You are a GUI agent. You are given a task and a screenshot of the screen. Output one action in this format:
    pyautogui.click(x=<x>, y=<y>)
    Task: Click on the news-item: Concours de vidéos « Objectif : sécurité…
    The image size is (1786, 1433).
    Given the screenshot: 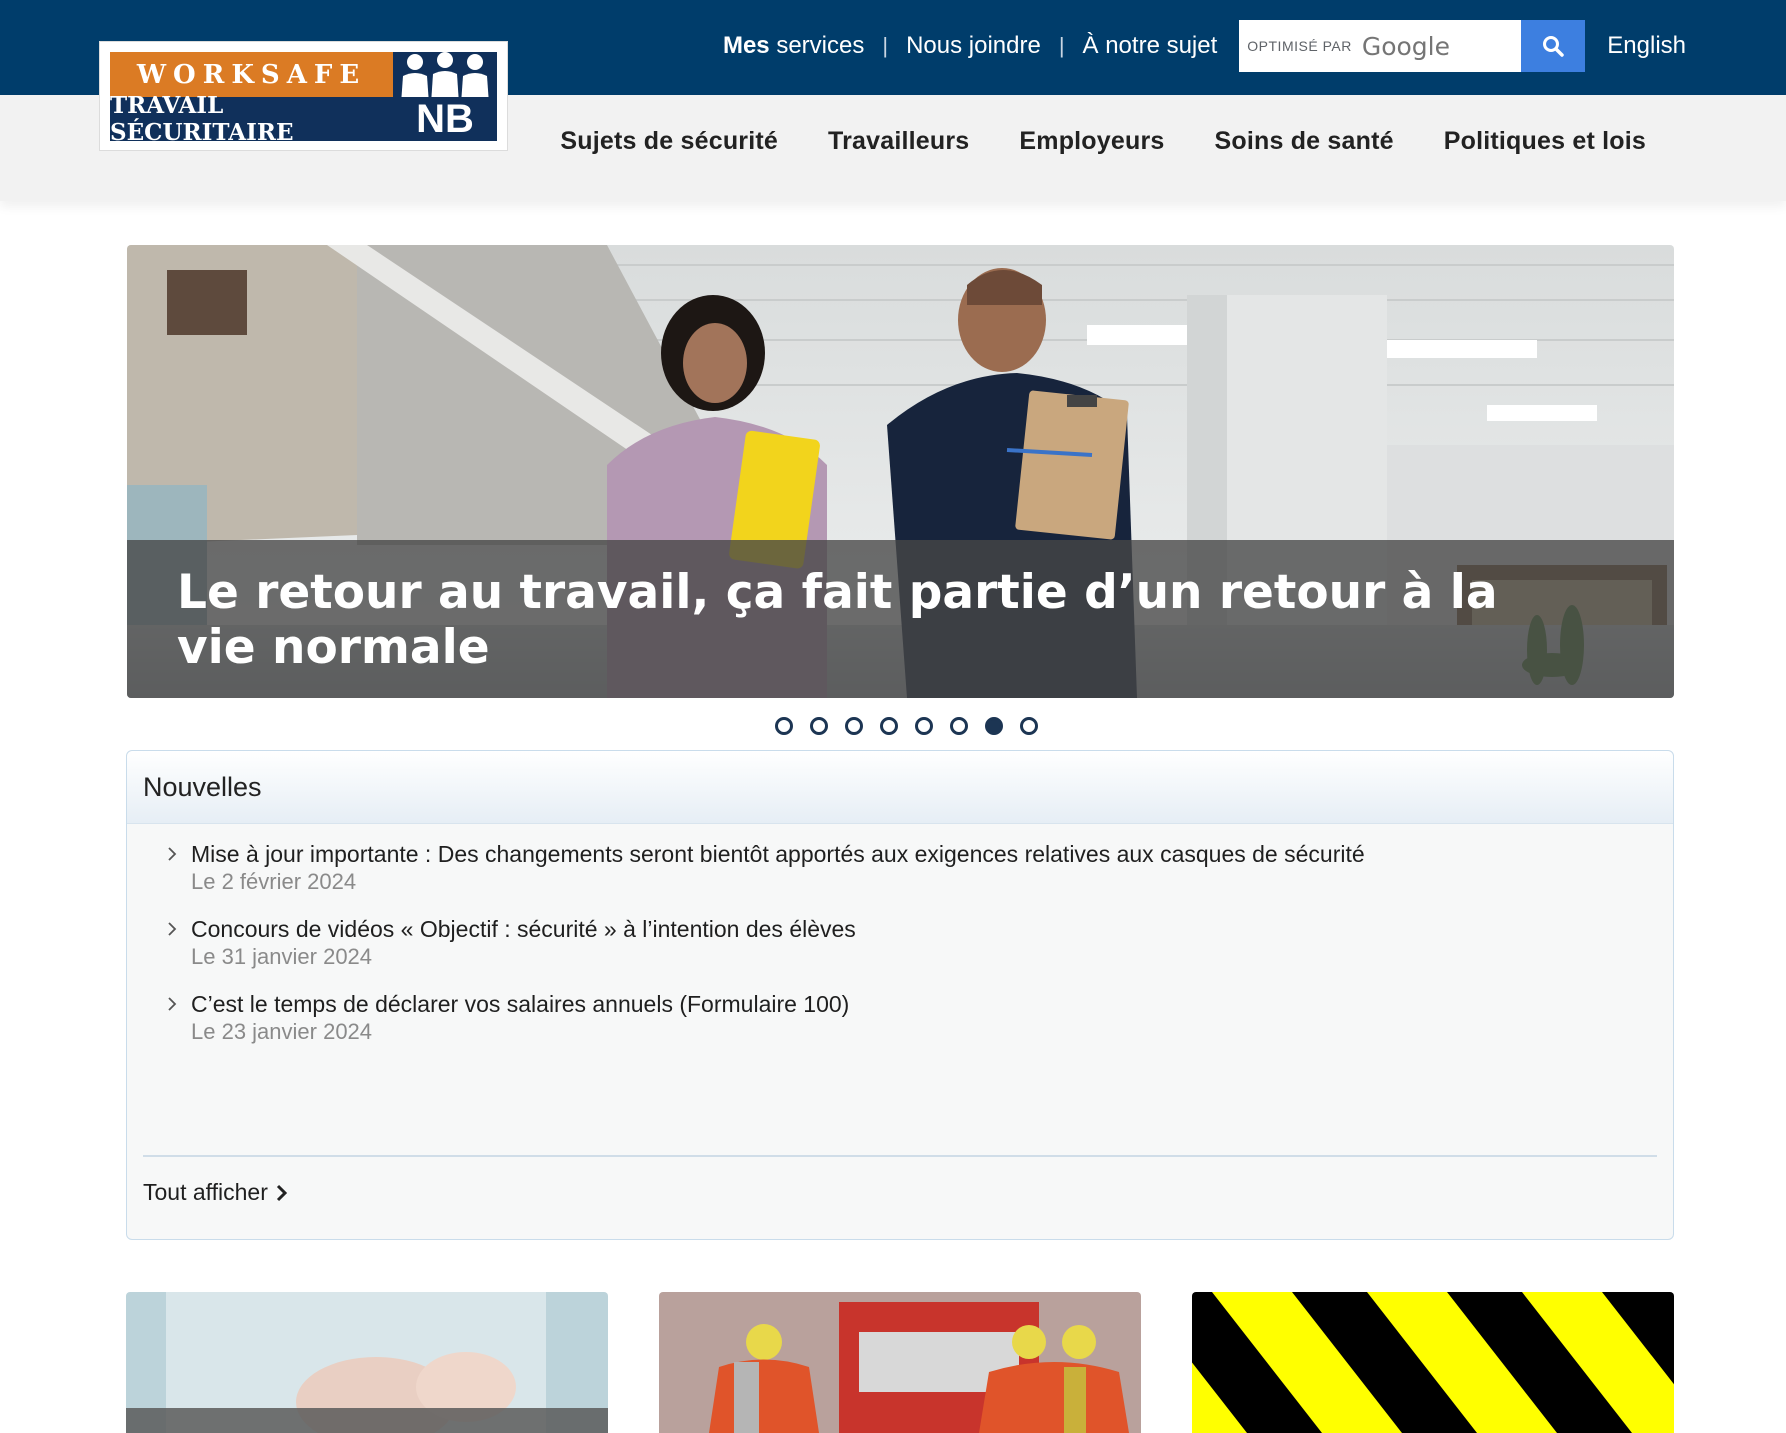 What is the action you would take?
    pyautogui.click(x=920, y=942)
    